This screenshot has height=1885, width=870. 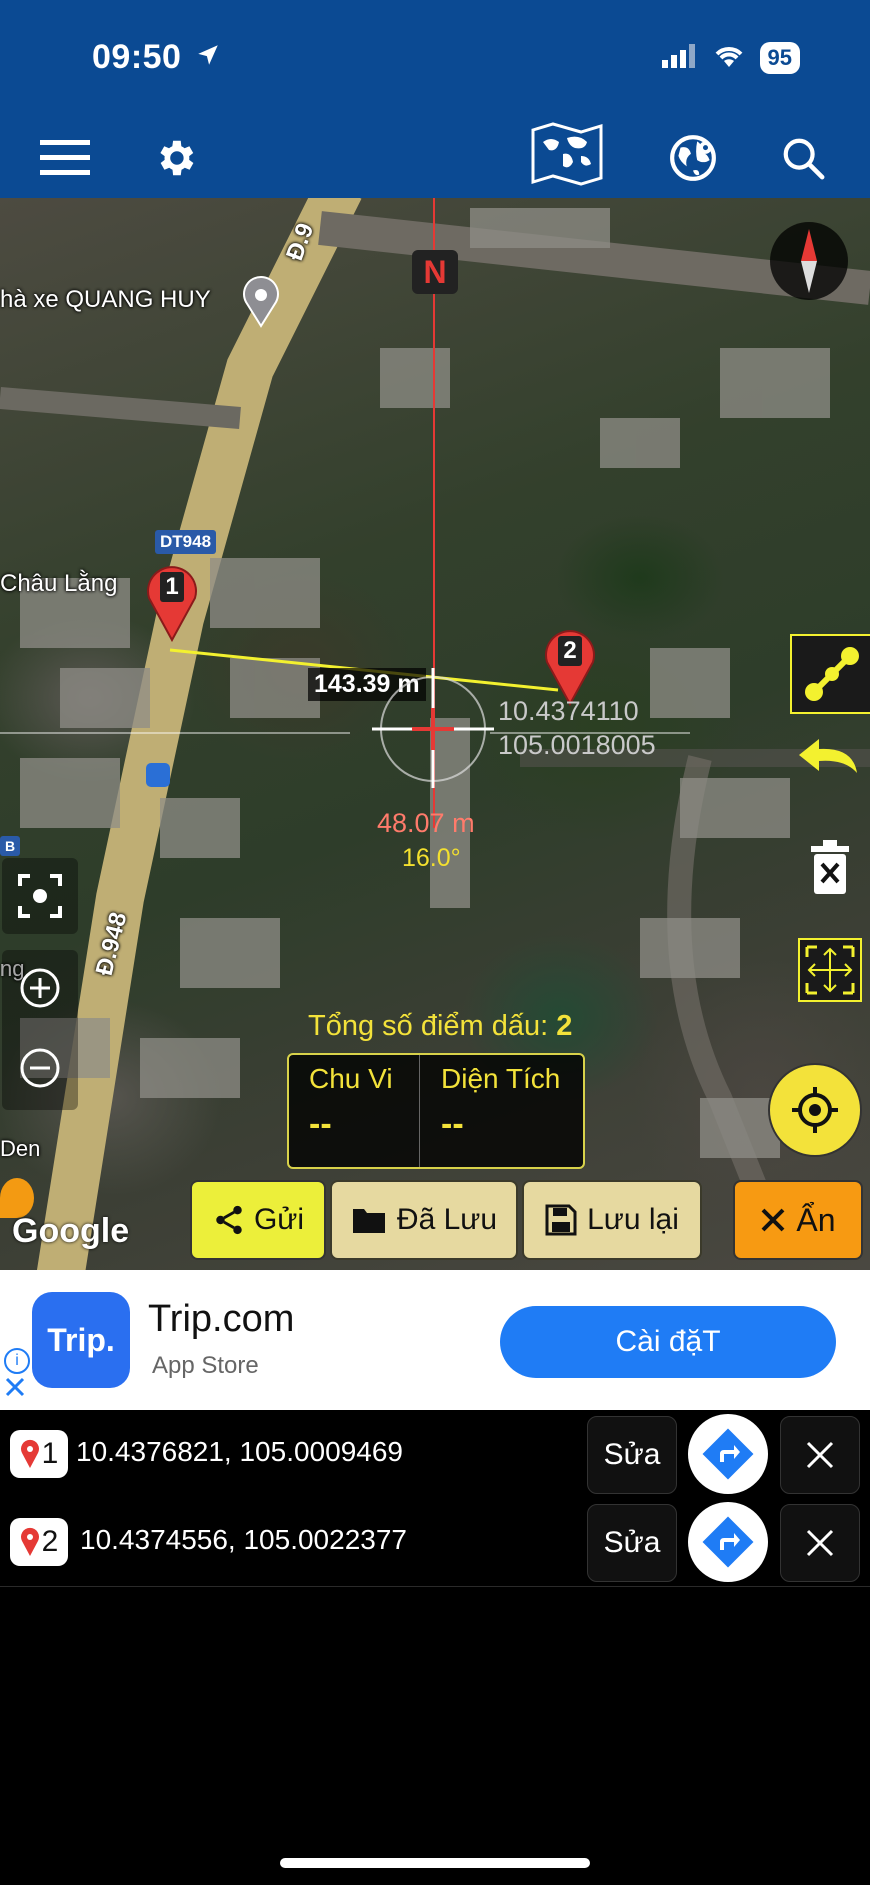 I want to click on wifi-icon, so click(x=729, y=58).